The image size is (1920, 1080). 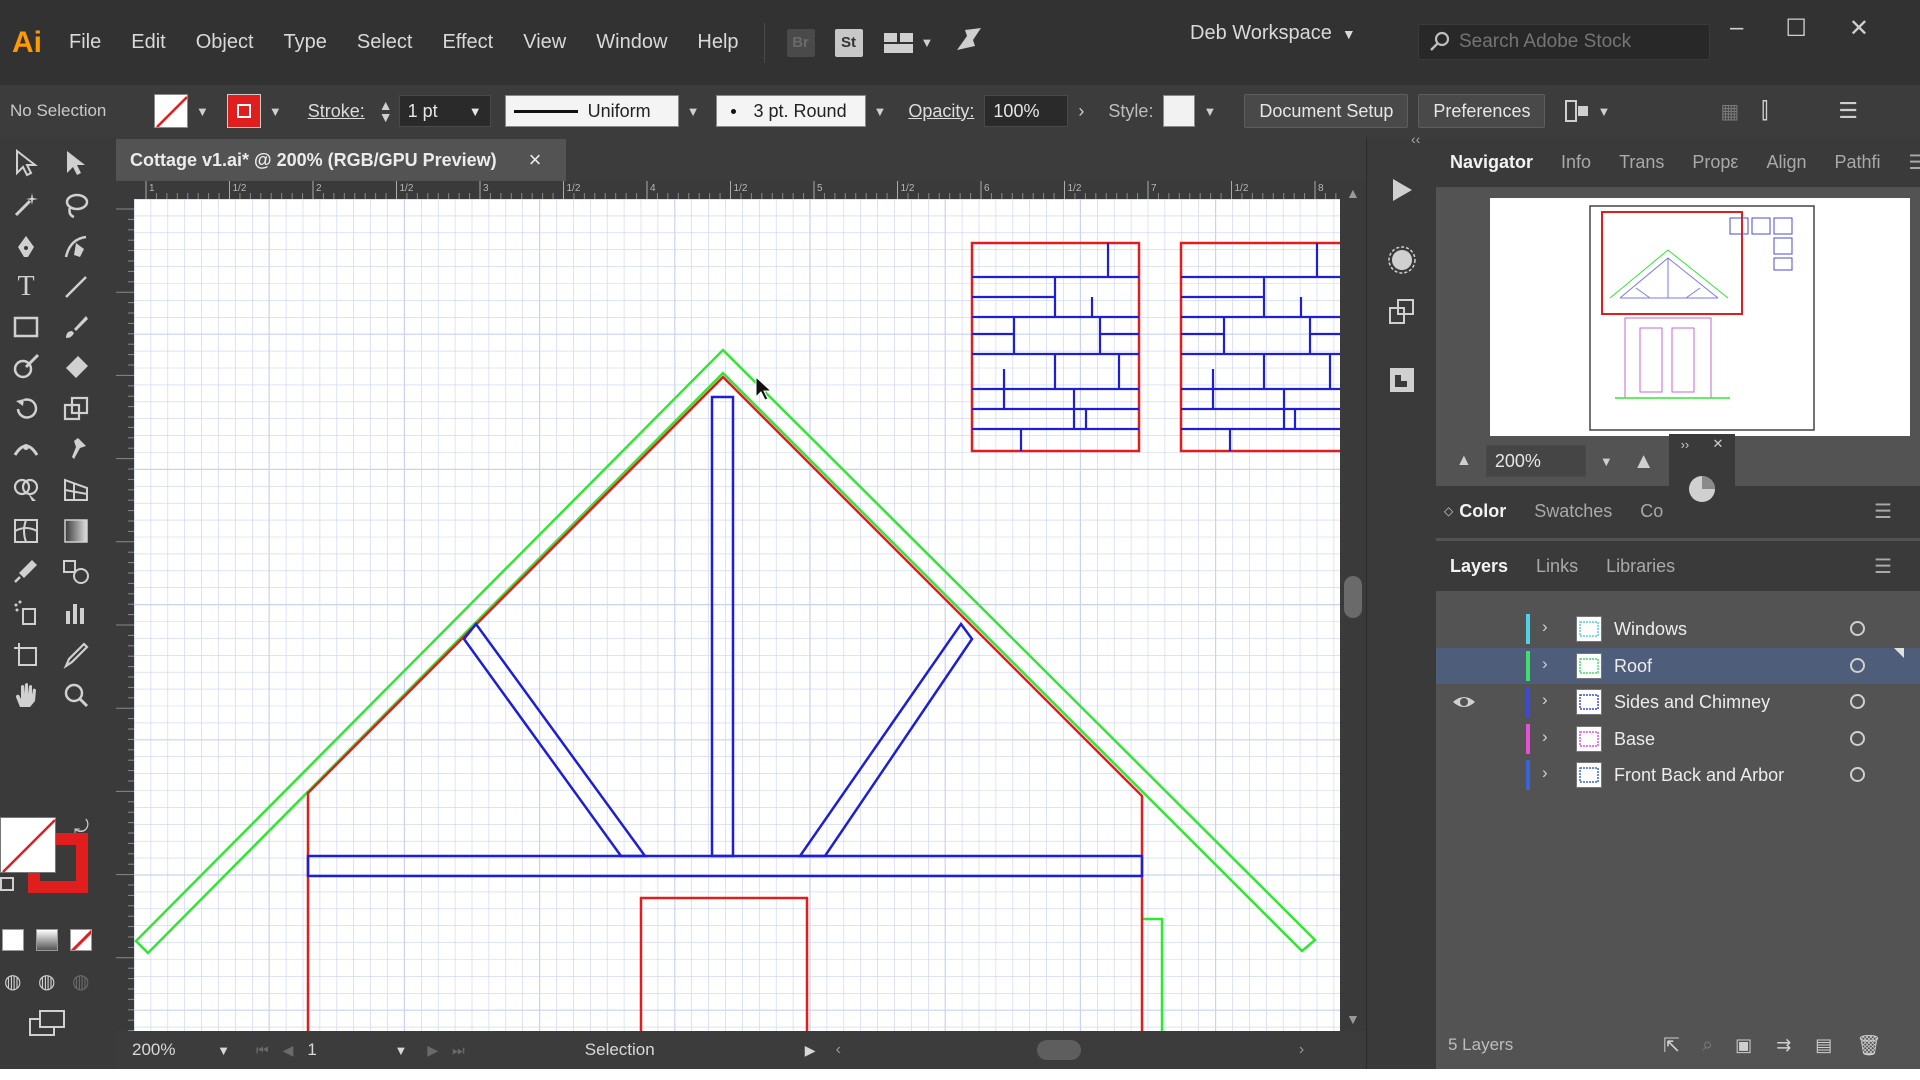 I want to click on fill-none-swatch, so click(x=171, y=111).